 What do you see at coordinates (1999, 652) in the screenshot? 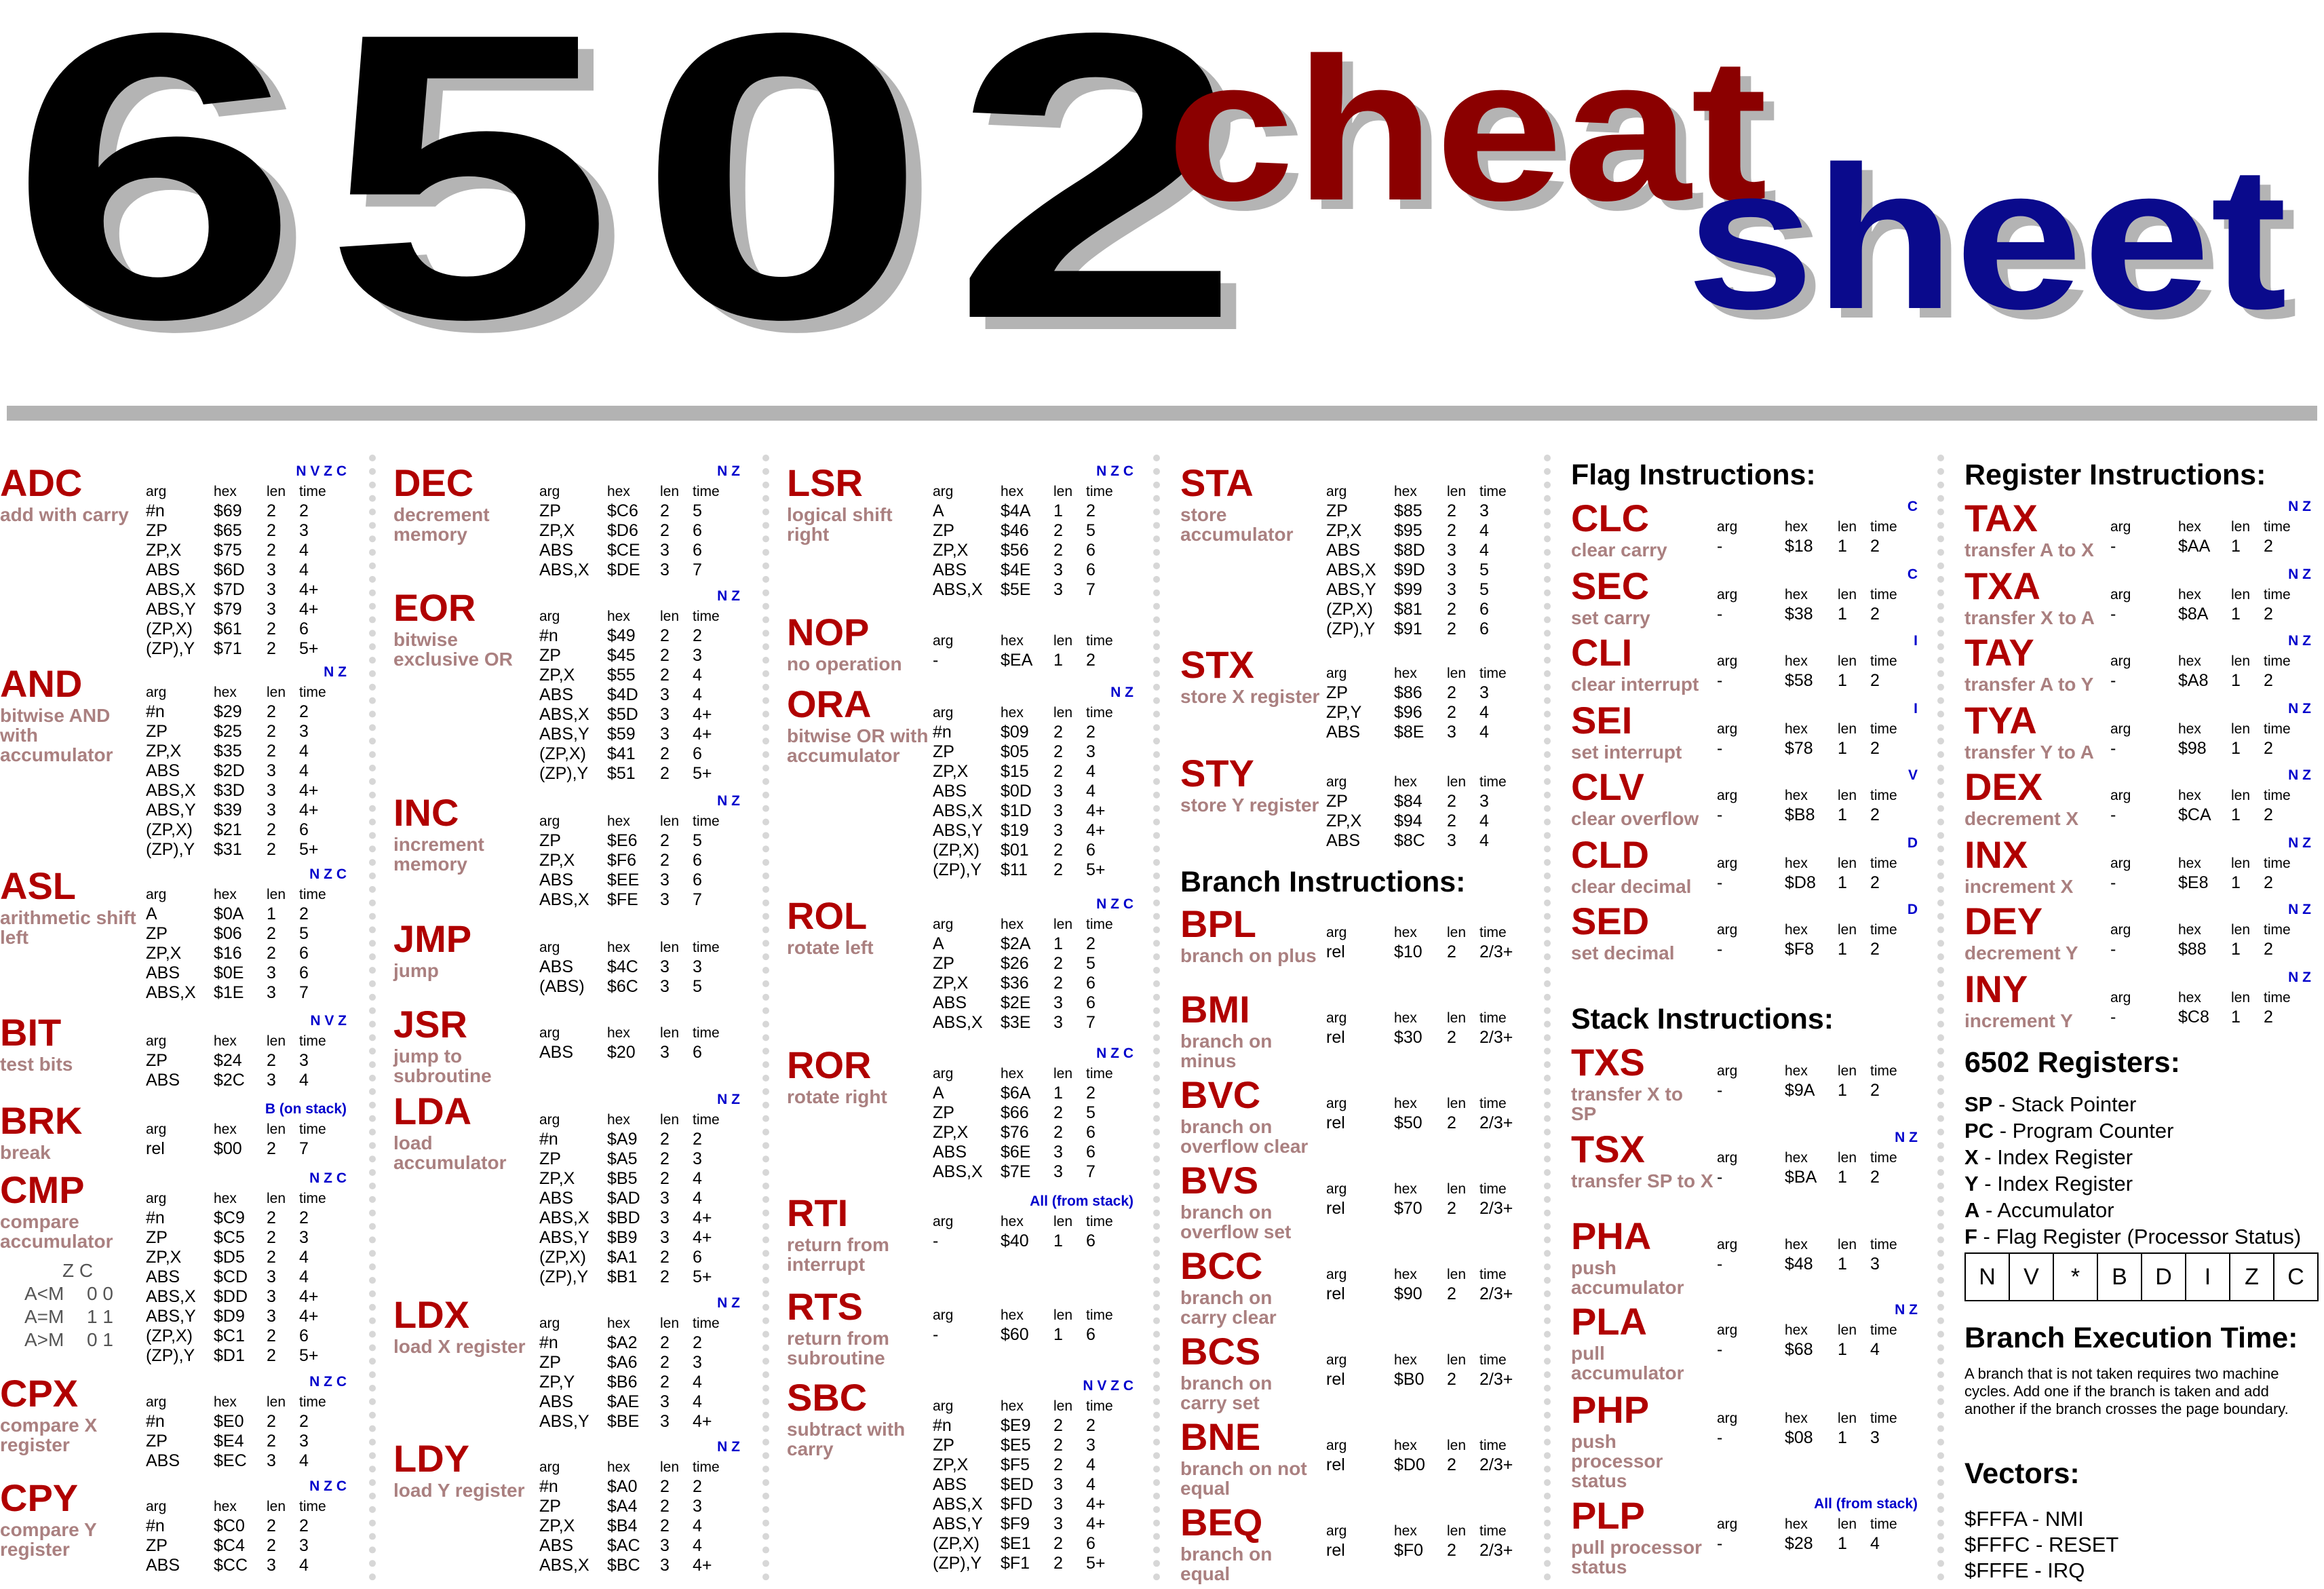
I see `mnemonic: TAY` at bounding box center [1999, 652].